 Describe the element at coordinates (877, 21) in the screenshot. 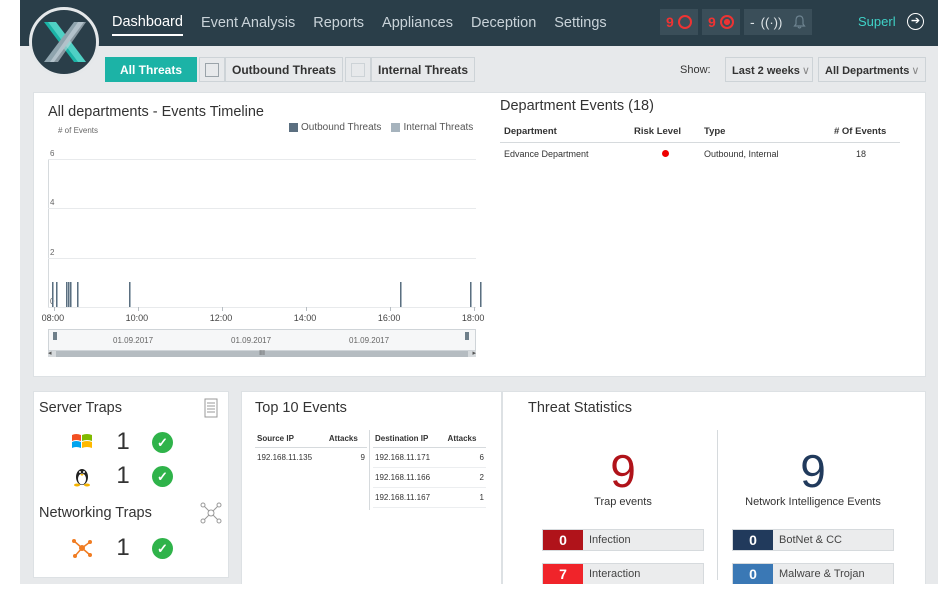

I see `user-name: Superl` at that location.